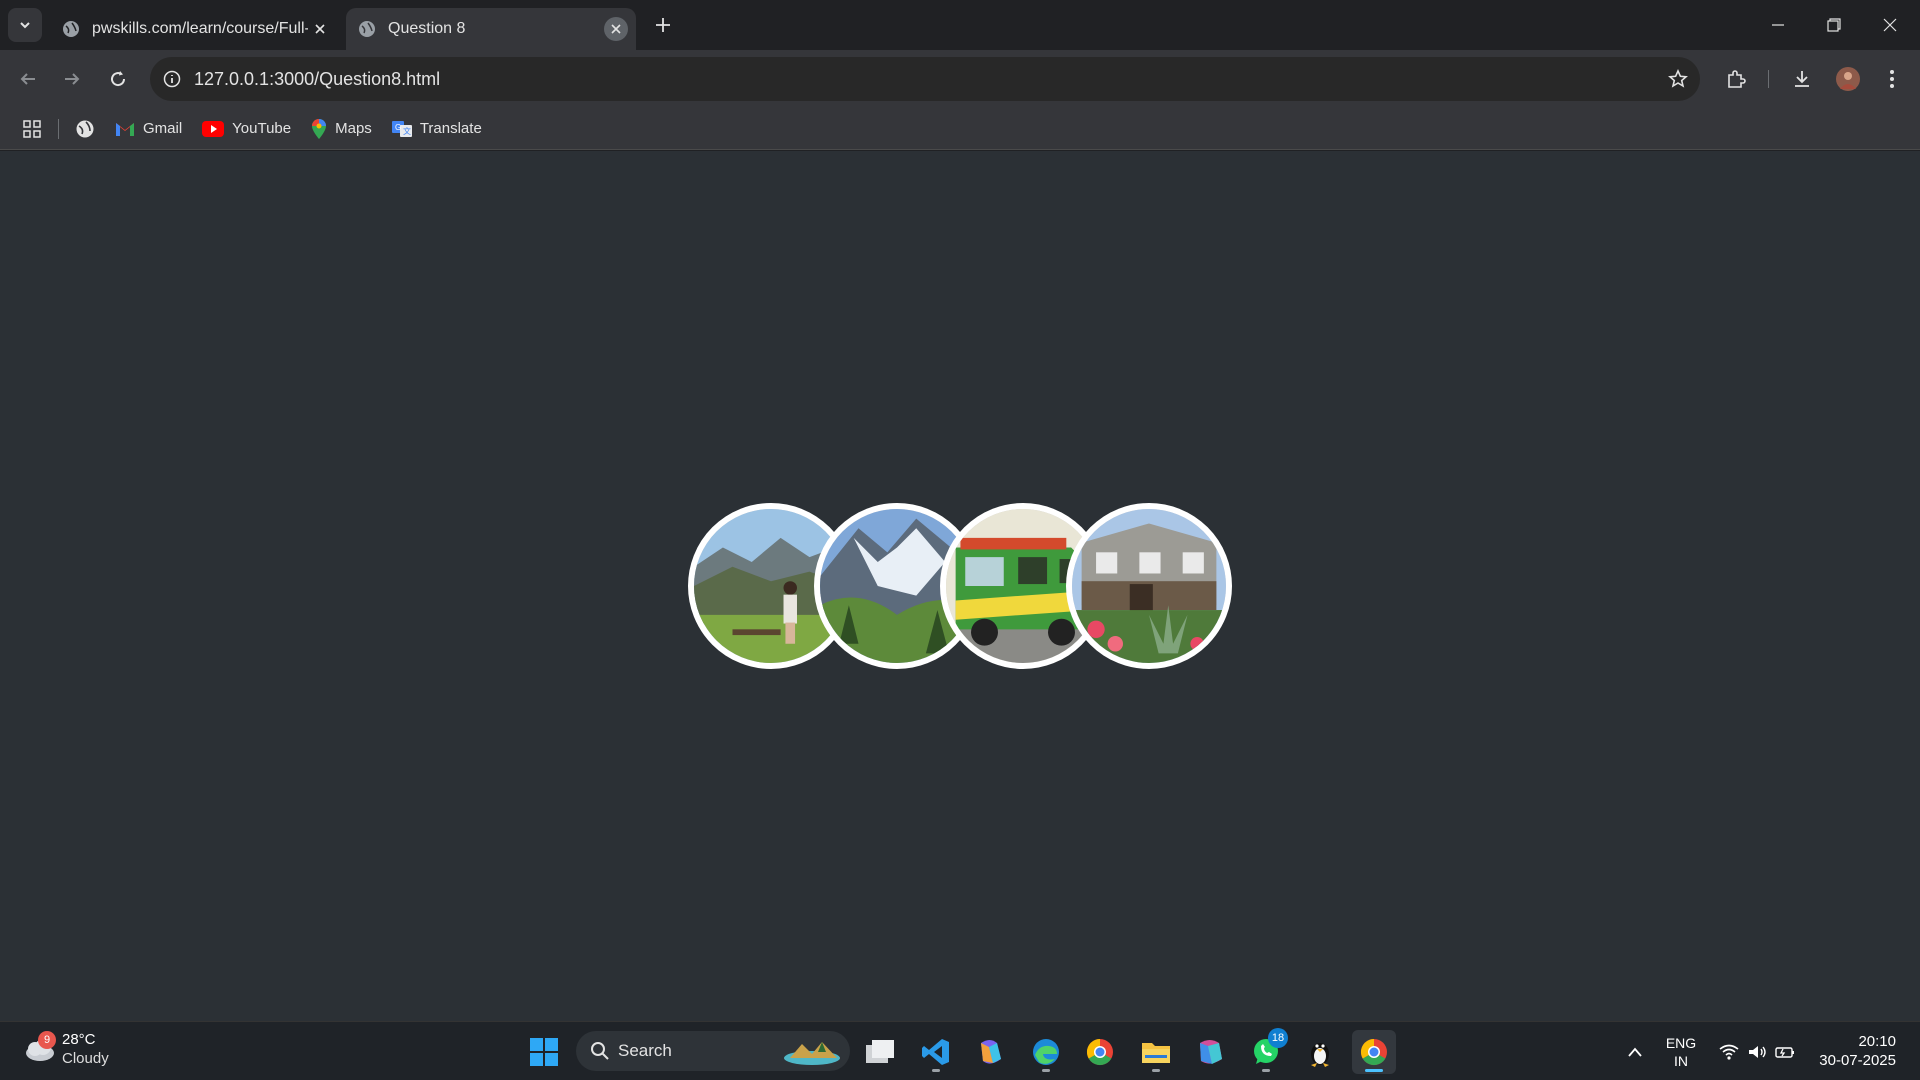 Image resolution: width=1920 pixels, height=1080 pixels. I want to click on reload-button, so click(118, 79).